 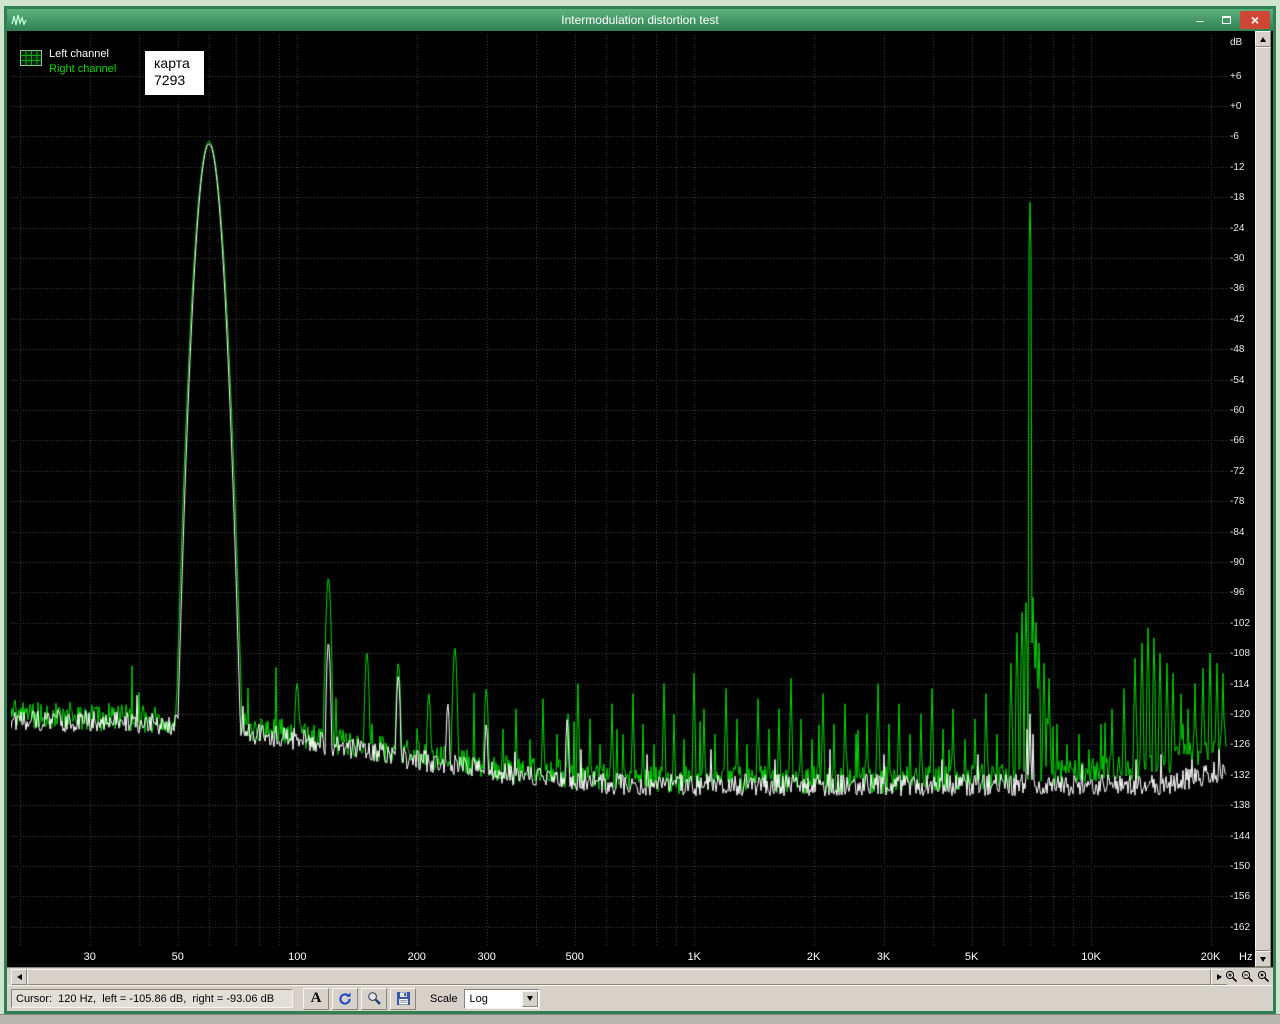 I want to click on zoom-tool-button, so click(x=374, y=998).